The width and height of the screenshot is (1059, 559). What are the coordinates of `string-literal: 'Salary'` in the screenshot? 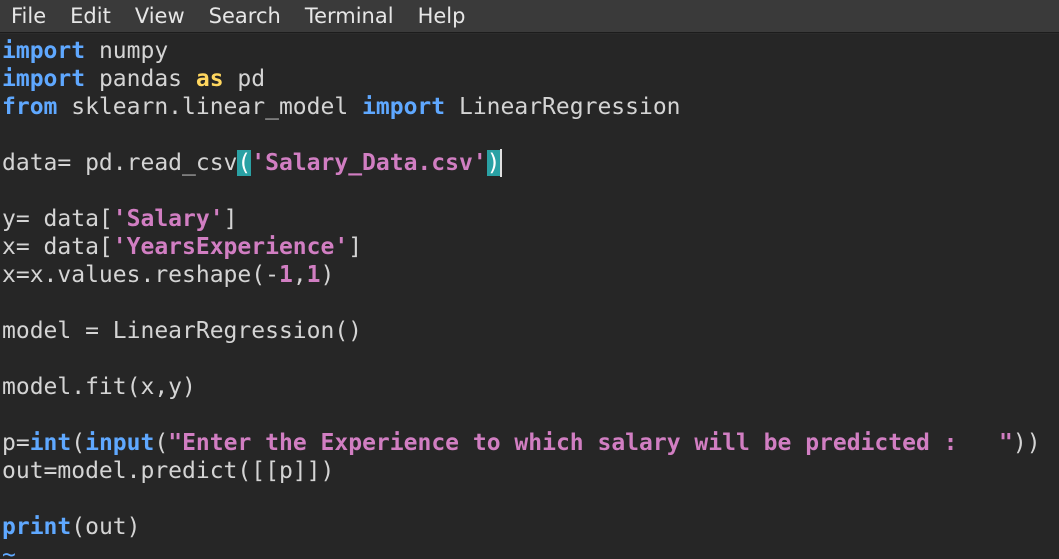 It's located at (168, 219).